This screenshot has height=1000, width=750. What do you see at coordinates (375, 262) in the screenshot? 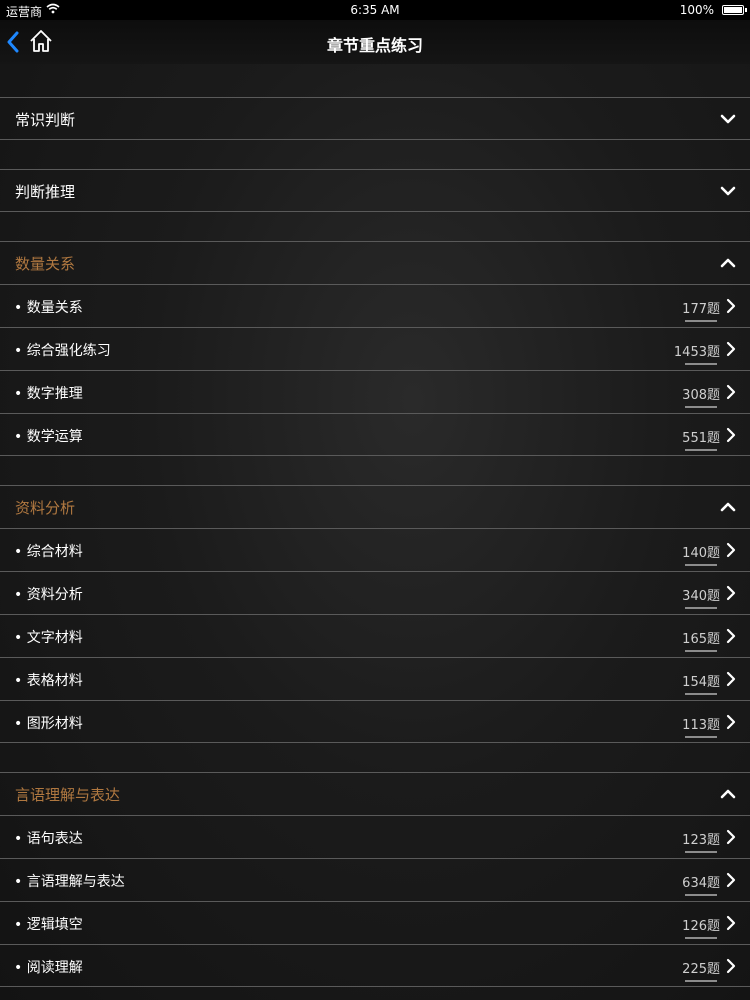
I see `section-header-quantitative: 数量关系` at bounding box center [375, 262].